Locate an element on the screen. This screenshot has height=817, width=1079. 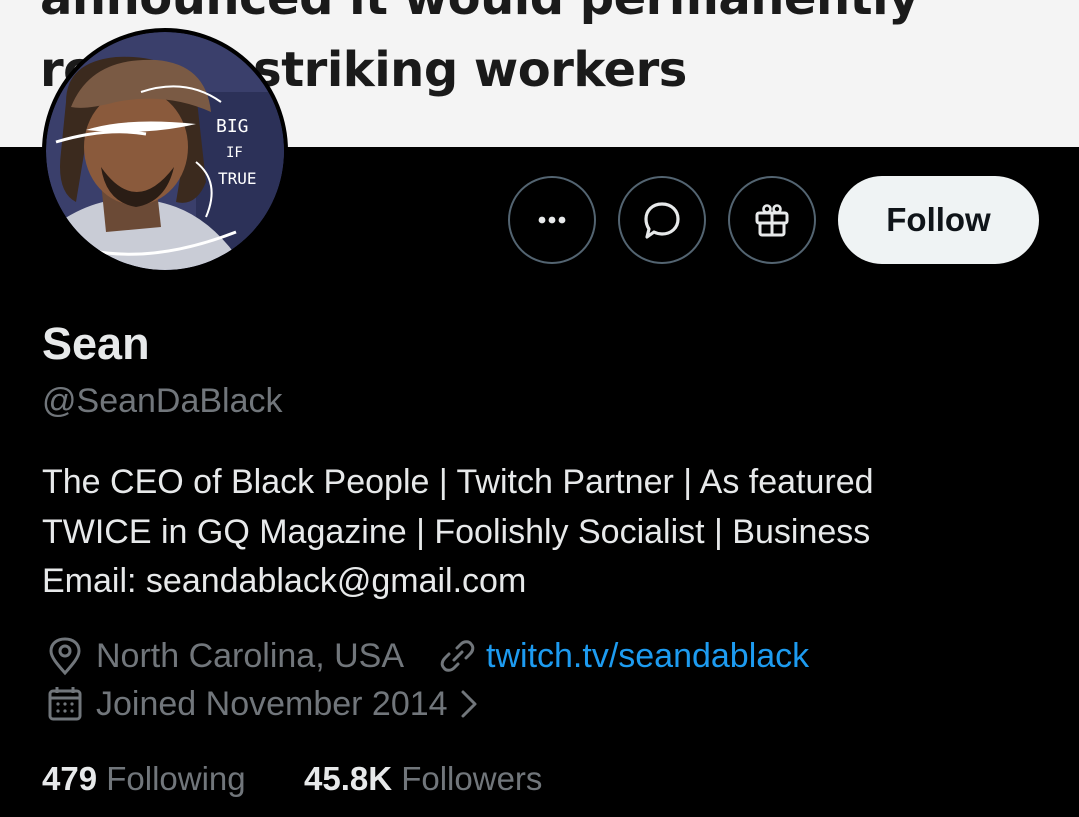
location-pin-icon is located at coordinates (65, 656).